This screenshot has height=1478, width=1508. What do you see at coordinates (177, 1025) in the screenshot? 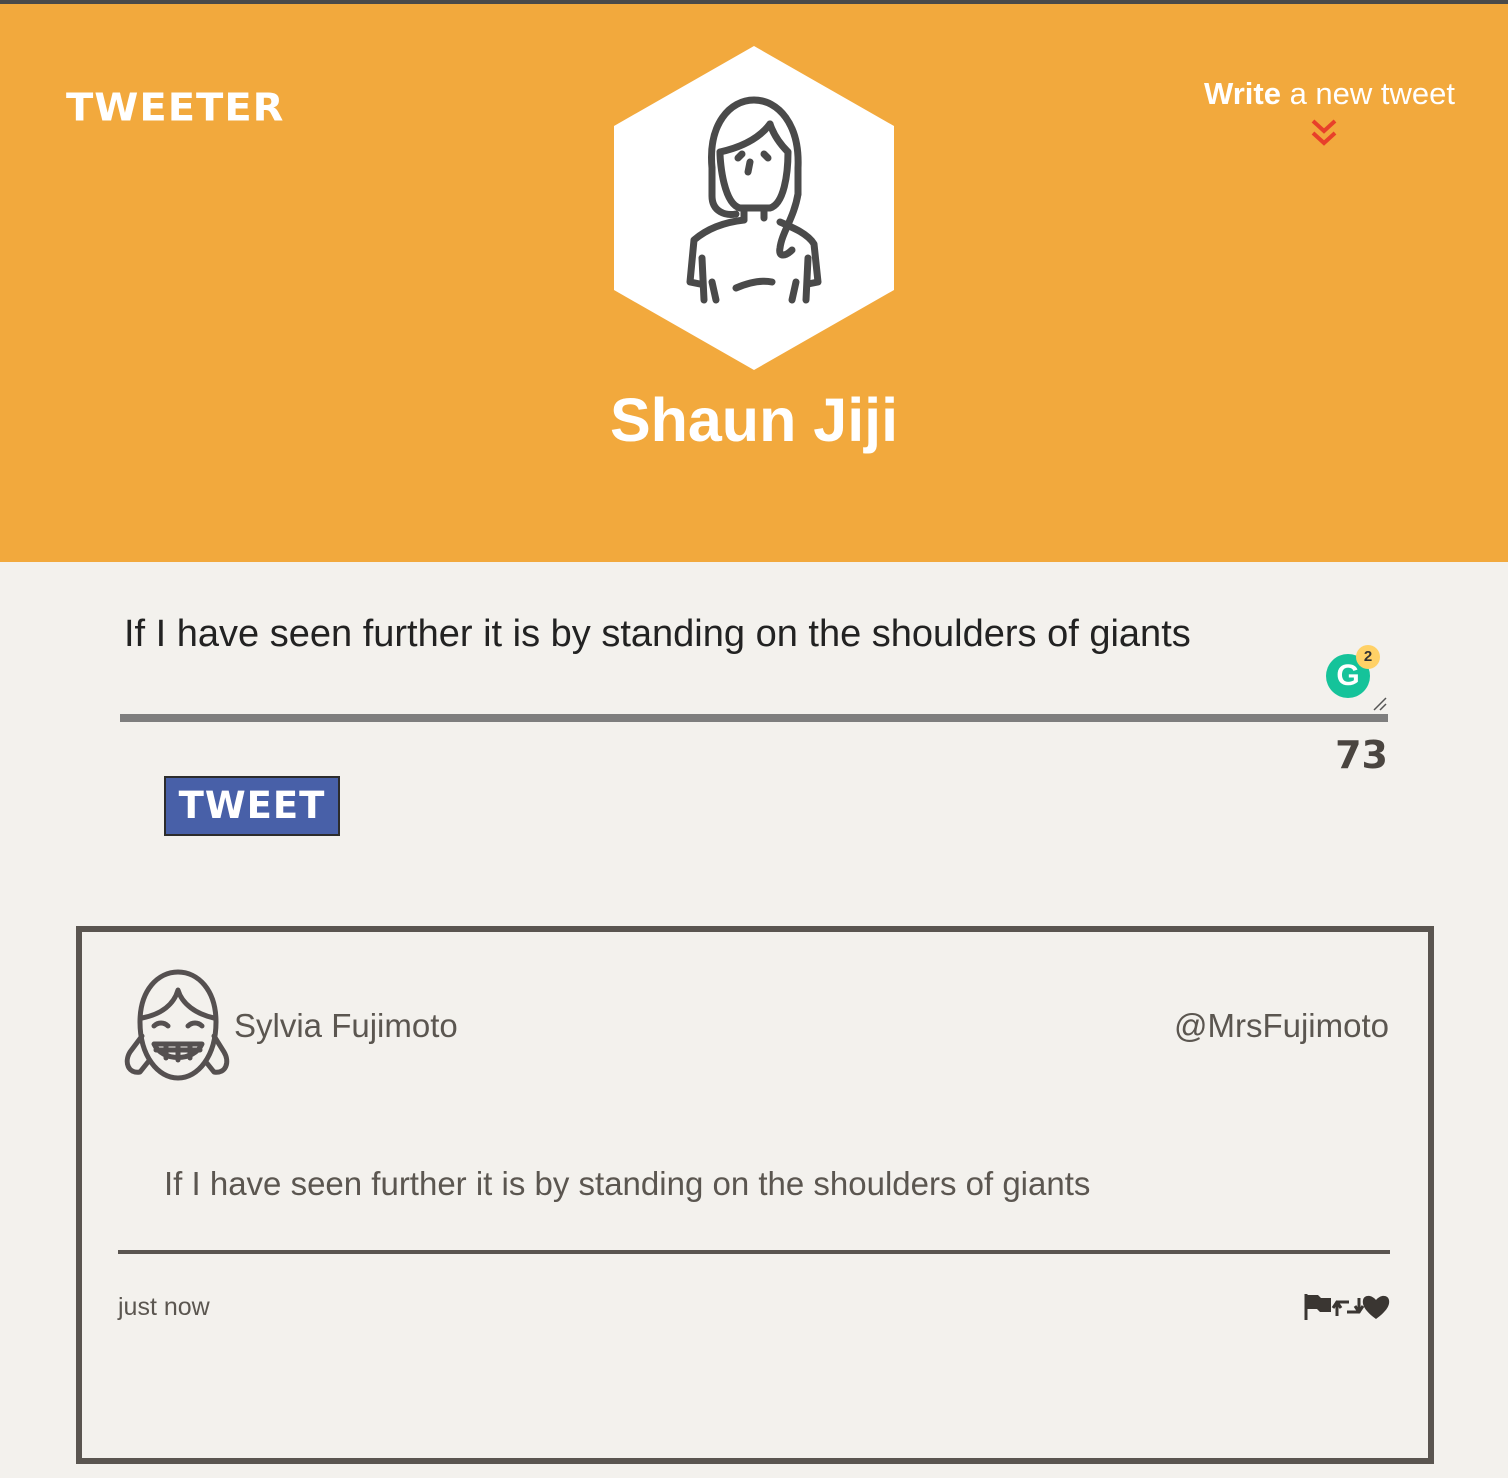
I see `user-avatar` at bounding box center [177, 1025].